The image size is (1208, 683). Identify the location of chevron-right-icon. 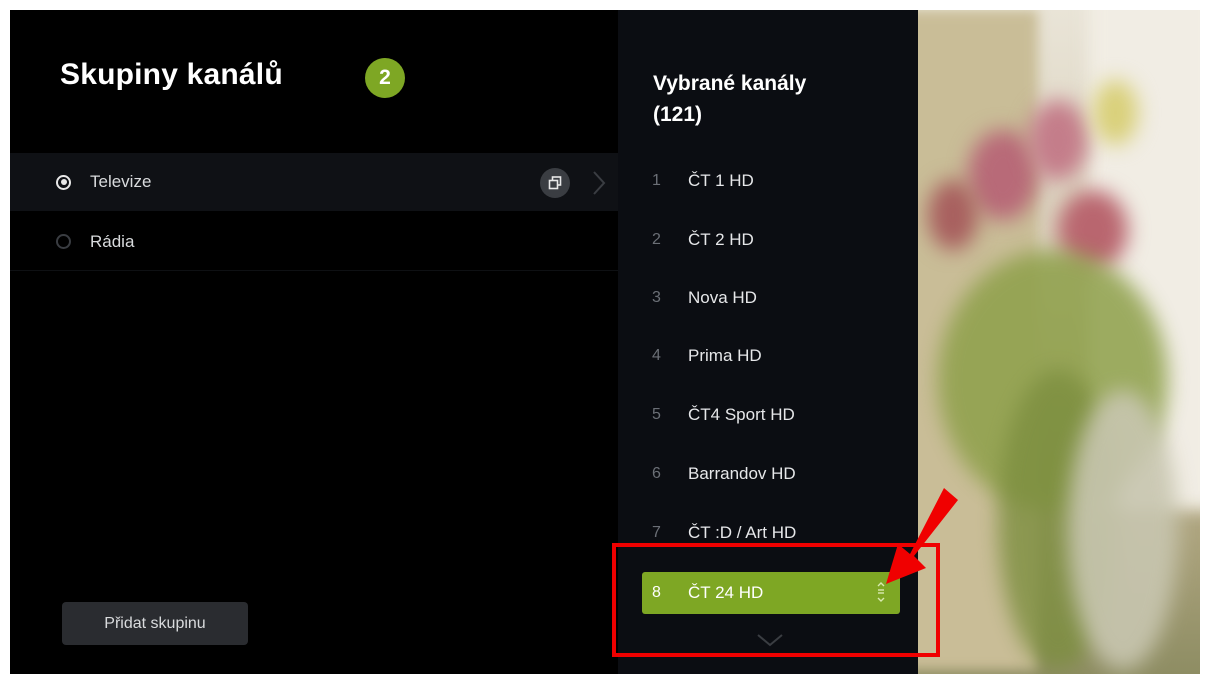
(599, 183).